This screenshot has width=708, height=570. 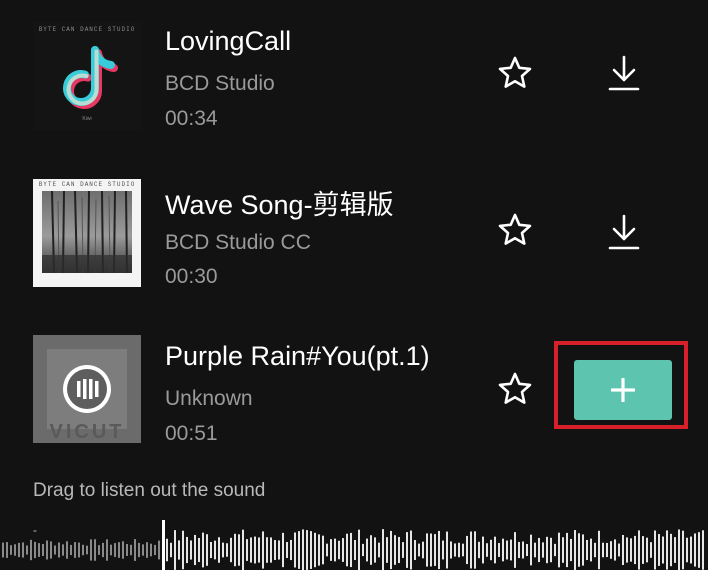 I want to click on track-artist: BCD Studio, so click(x=220, y=83).